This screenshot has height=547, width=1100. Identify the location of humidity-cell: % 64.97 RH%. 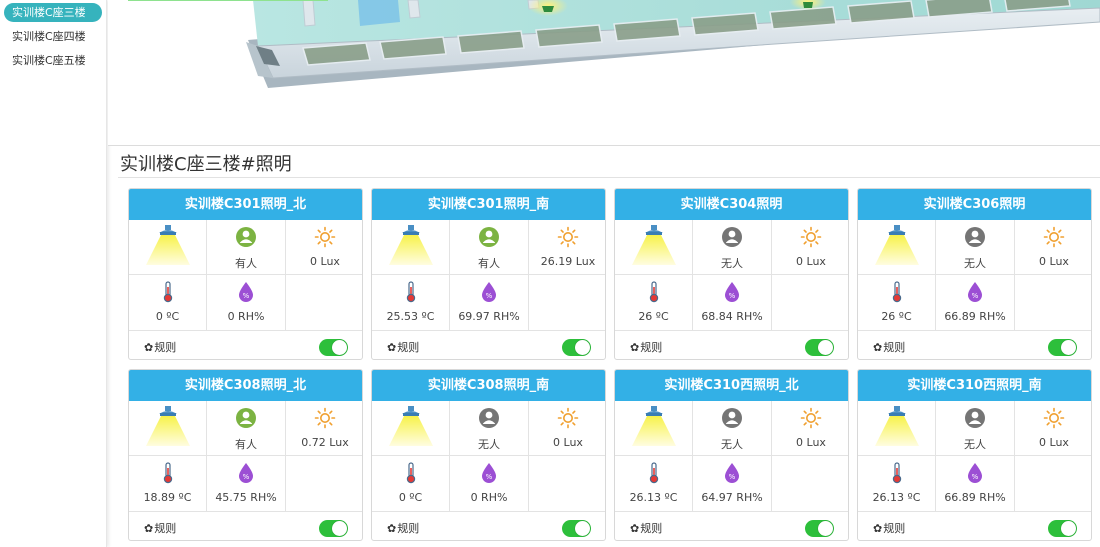
(732, 483).